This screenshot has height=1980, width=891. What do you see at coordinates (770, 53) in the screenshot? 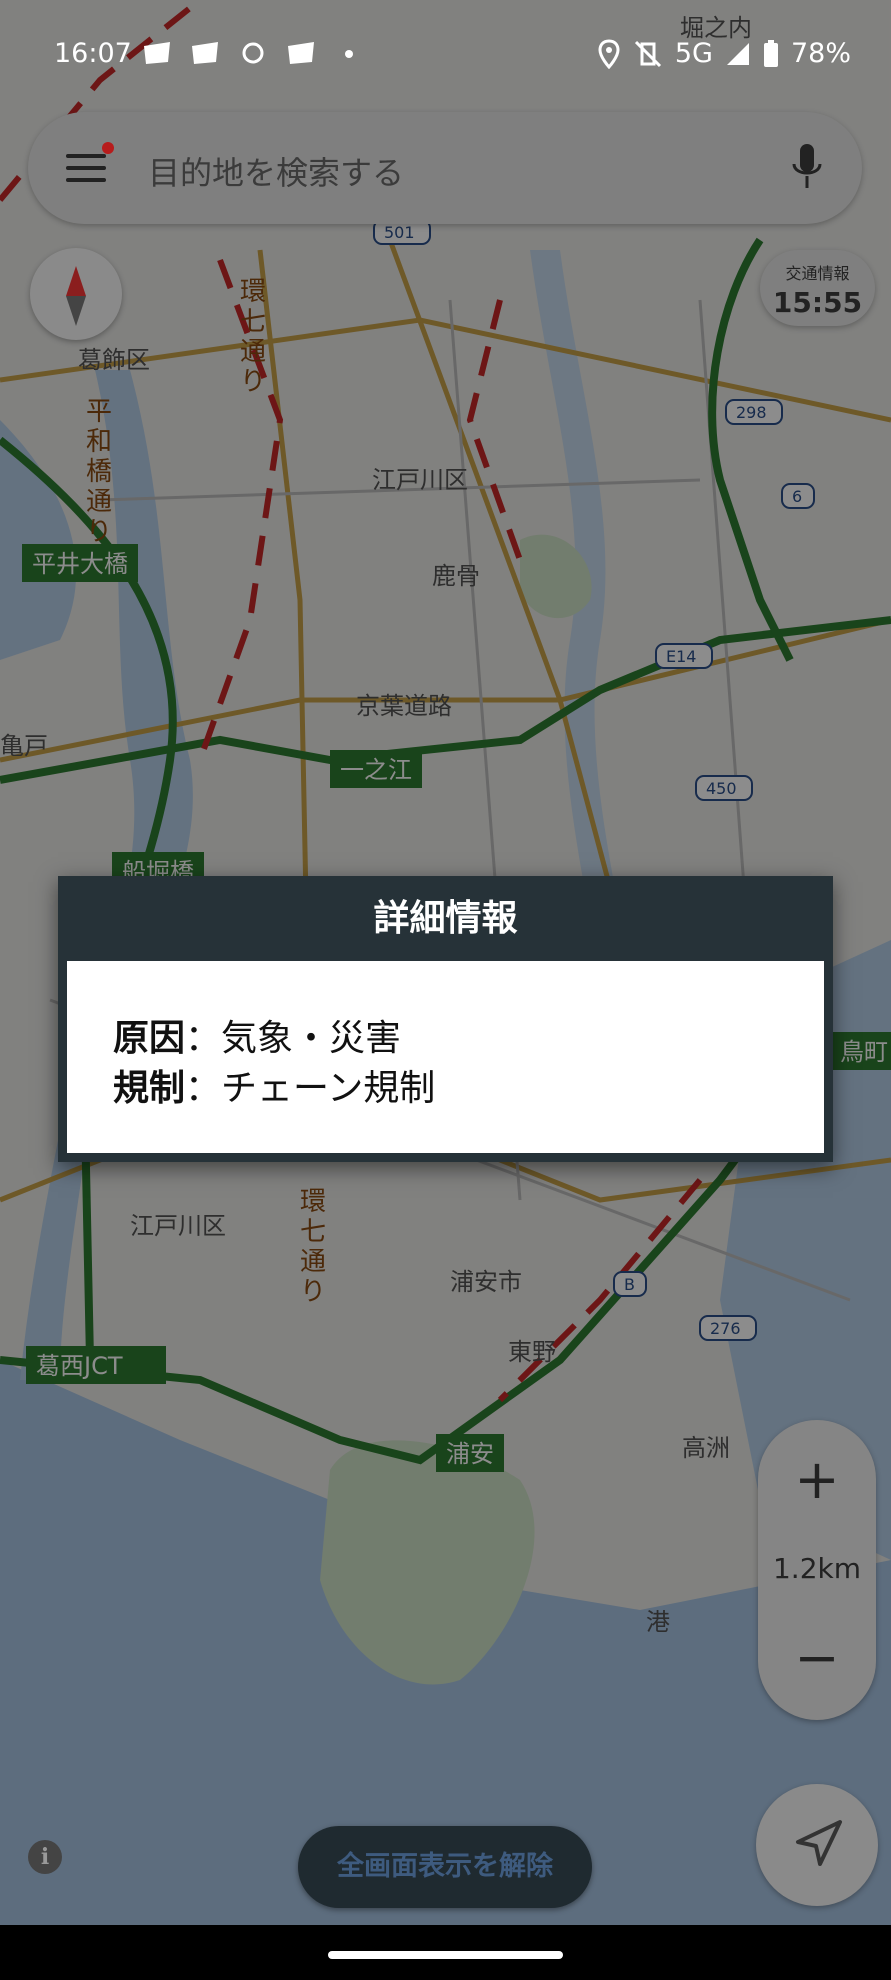
I see `battery-icon` at bounding box center [770, 53].